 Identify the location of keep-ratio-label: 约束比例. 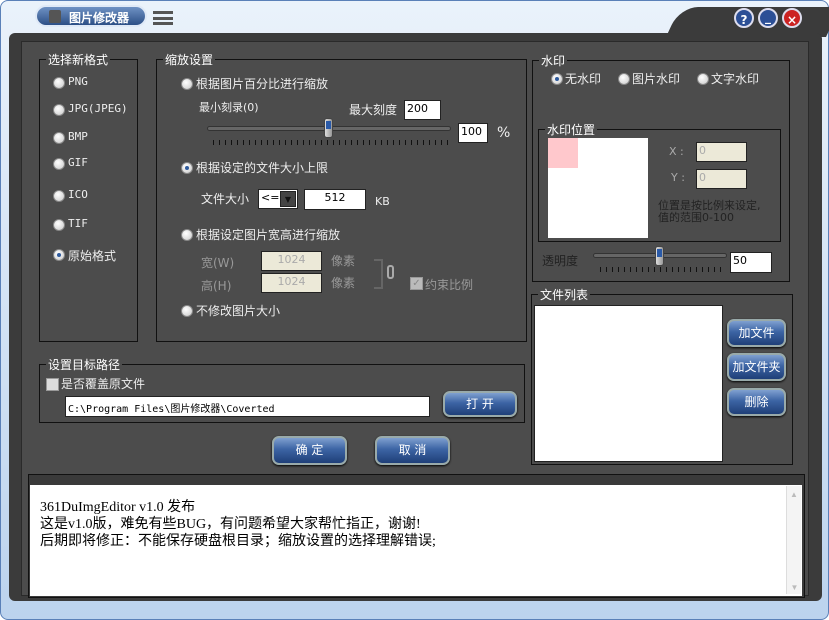
(449, 285).